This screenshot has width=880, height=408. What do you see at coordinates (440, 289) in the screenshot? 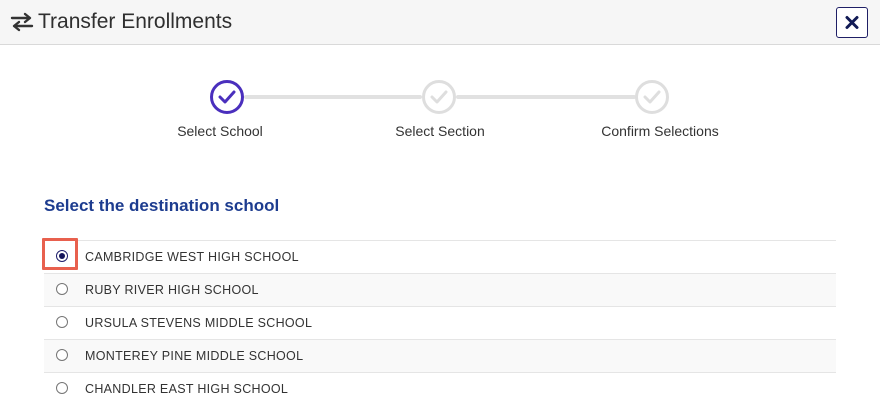
I see `school-option-row: RUBY RIVER HIGH SCHOOL` at bounding box center [440, 289].